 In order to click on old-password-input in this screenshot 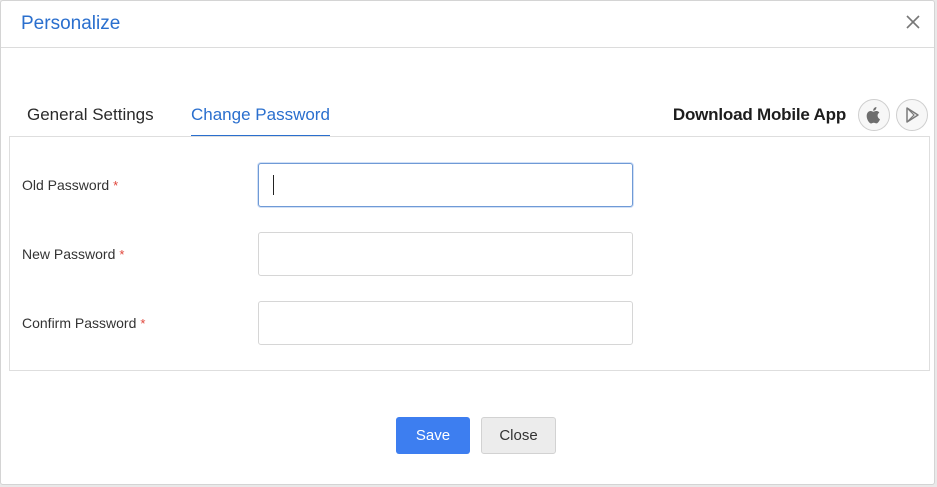, I will do `click(445, 185)`.